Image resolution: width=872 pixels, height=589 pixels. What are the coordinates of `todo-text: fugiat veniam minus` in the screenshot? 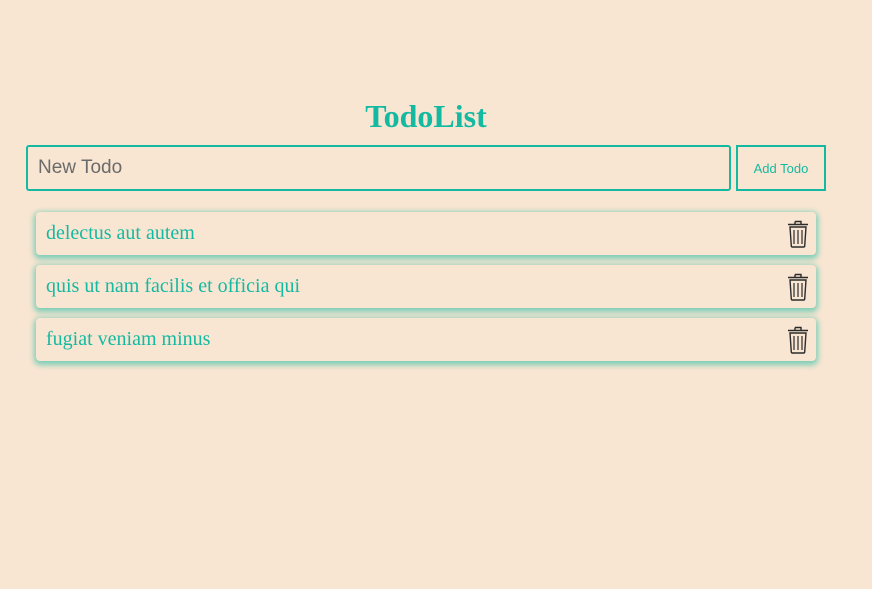 It's located at (128, 339).